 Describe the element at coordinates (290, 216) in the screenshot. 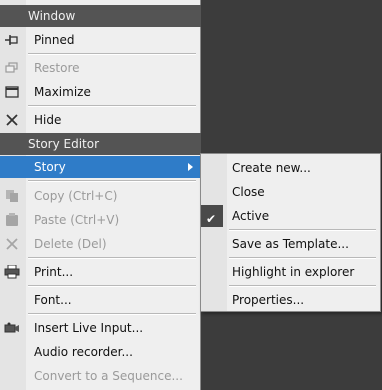

I see `submenu-item-active: ✔ Active` at that location.